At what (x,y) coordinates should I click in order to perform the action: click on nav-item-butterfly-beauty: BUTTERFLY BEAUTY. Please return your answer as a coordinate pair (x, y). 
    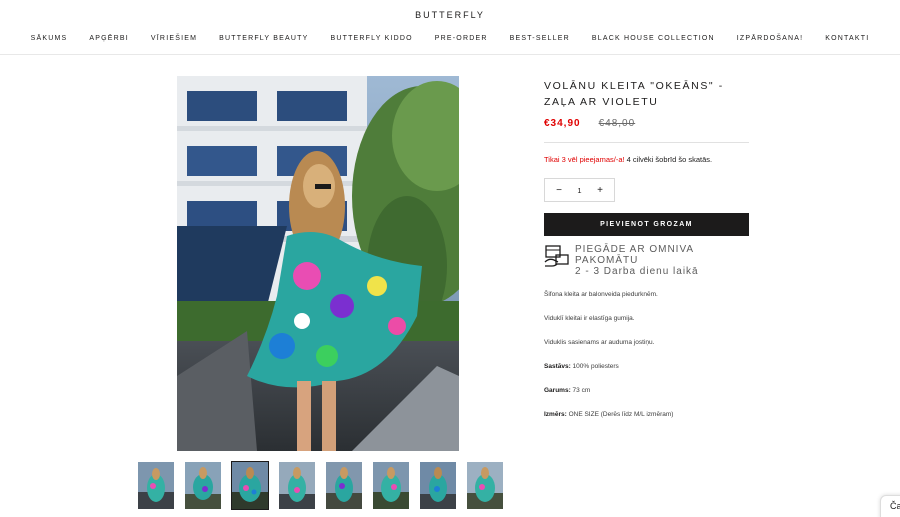
    Looking at the image, I should click on (263, 38).